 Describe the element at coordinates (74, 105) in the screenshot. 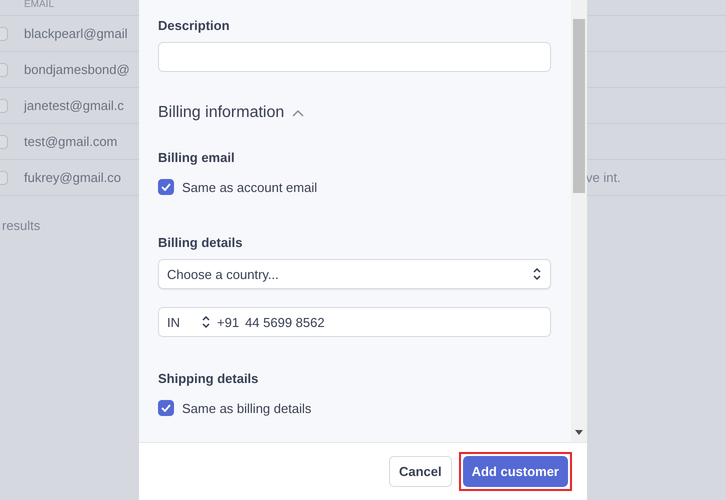

I see `table-cell: janetest@gmail.c` at that location.